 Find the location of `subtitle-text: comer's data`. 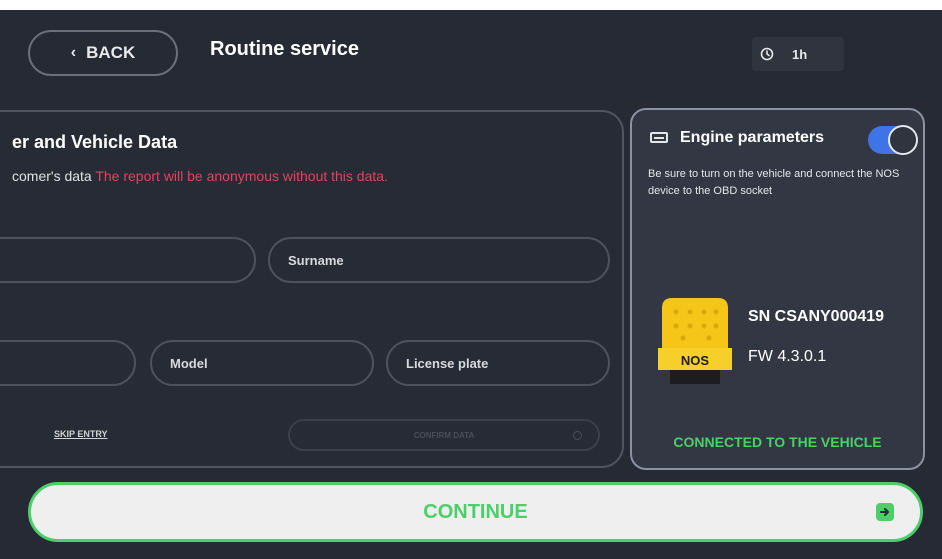

subtitle-text: comer's data is located at coordinates (54, 176).